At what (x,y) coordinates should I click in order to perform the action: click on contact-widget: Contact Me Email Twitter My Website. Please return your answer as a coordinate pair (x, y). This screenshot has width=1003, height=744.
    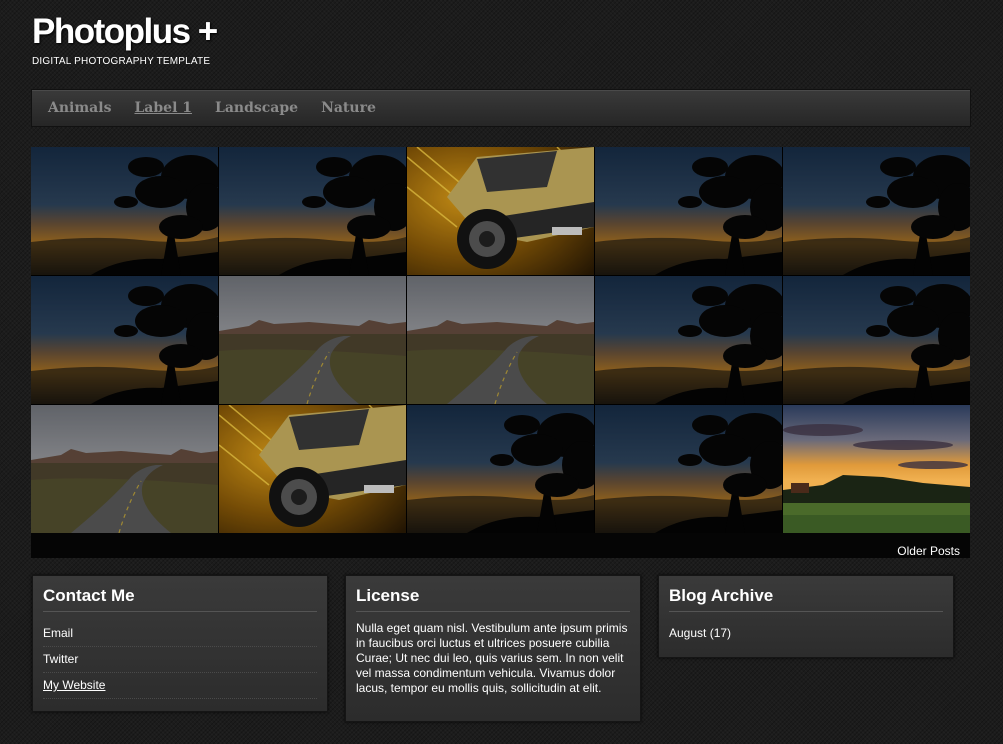
    Looking at the image, I should click on (180, 643).